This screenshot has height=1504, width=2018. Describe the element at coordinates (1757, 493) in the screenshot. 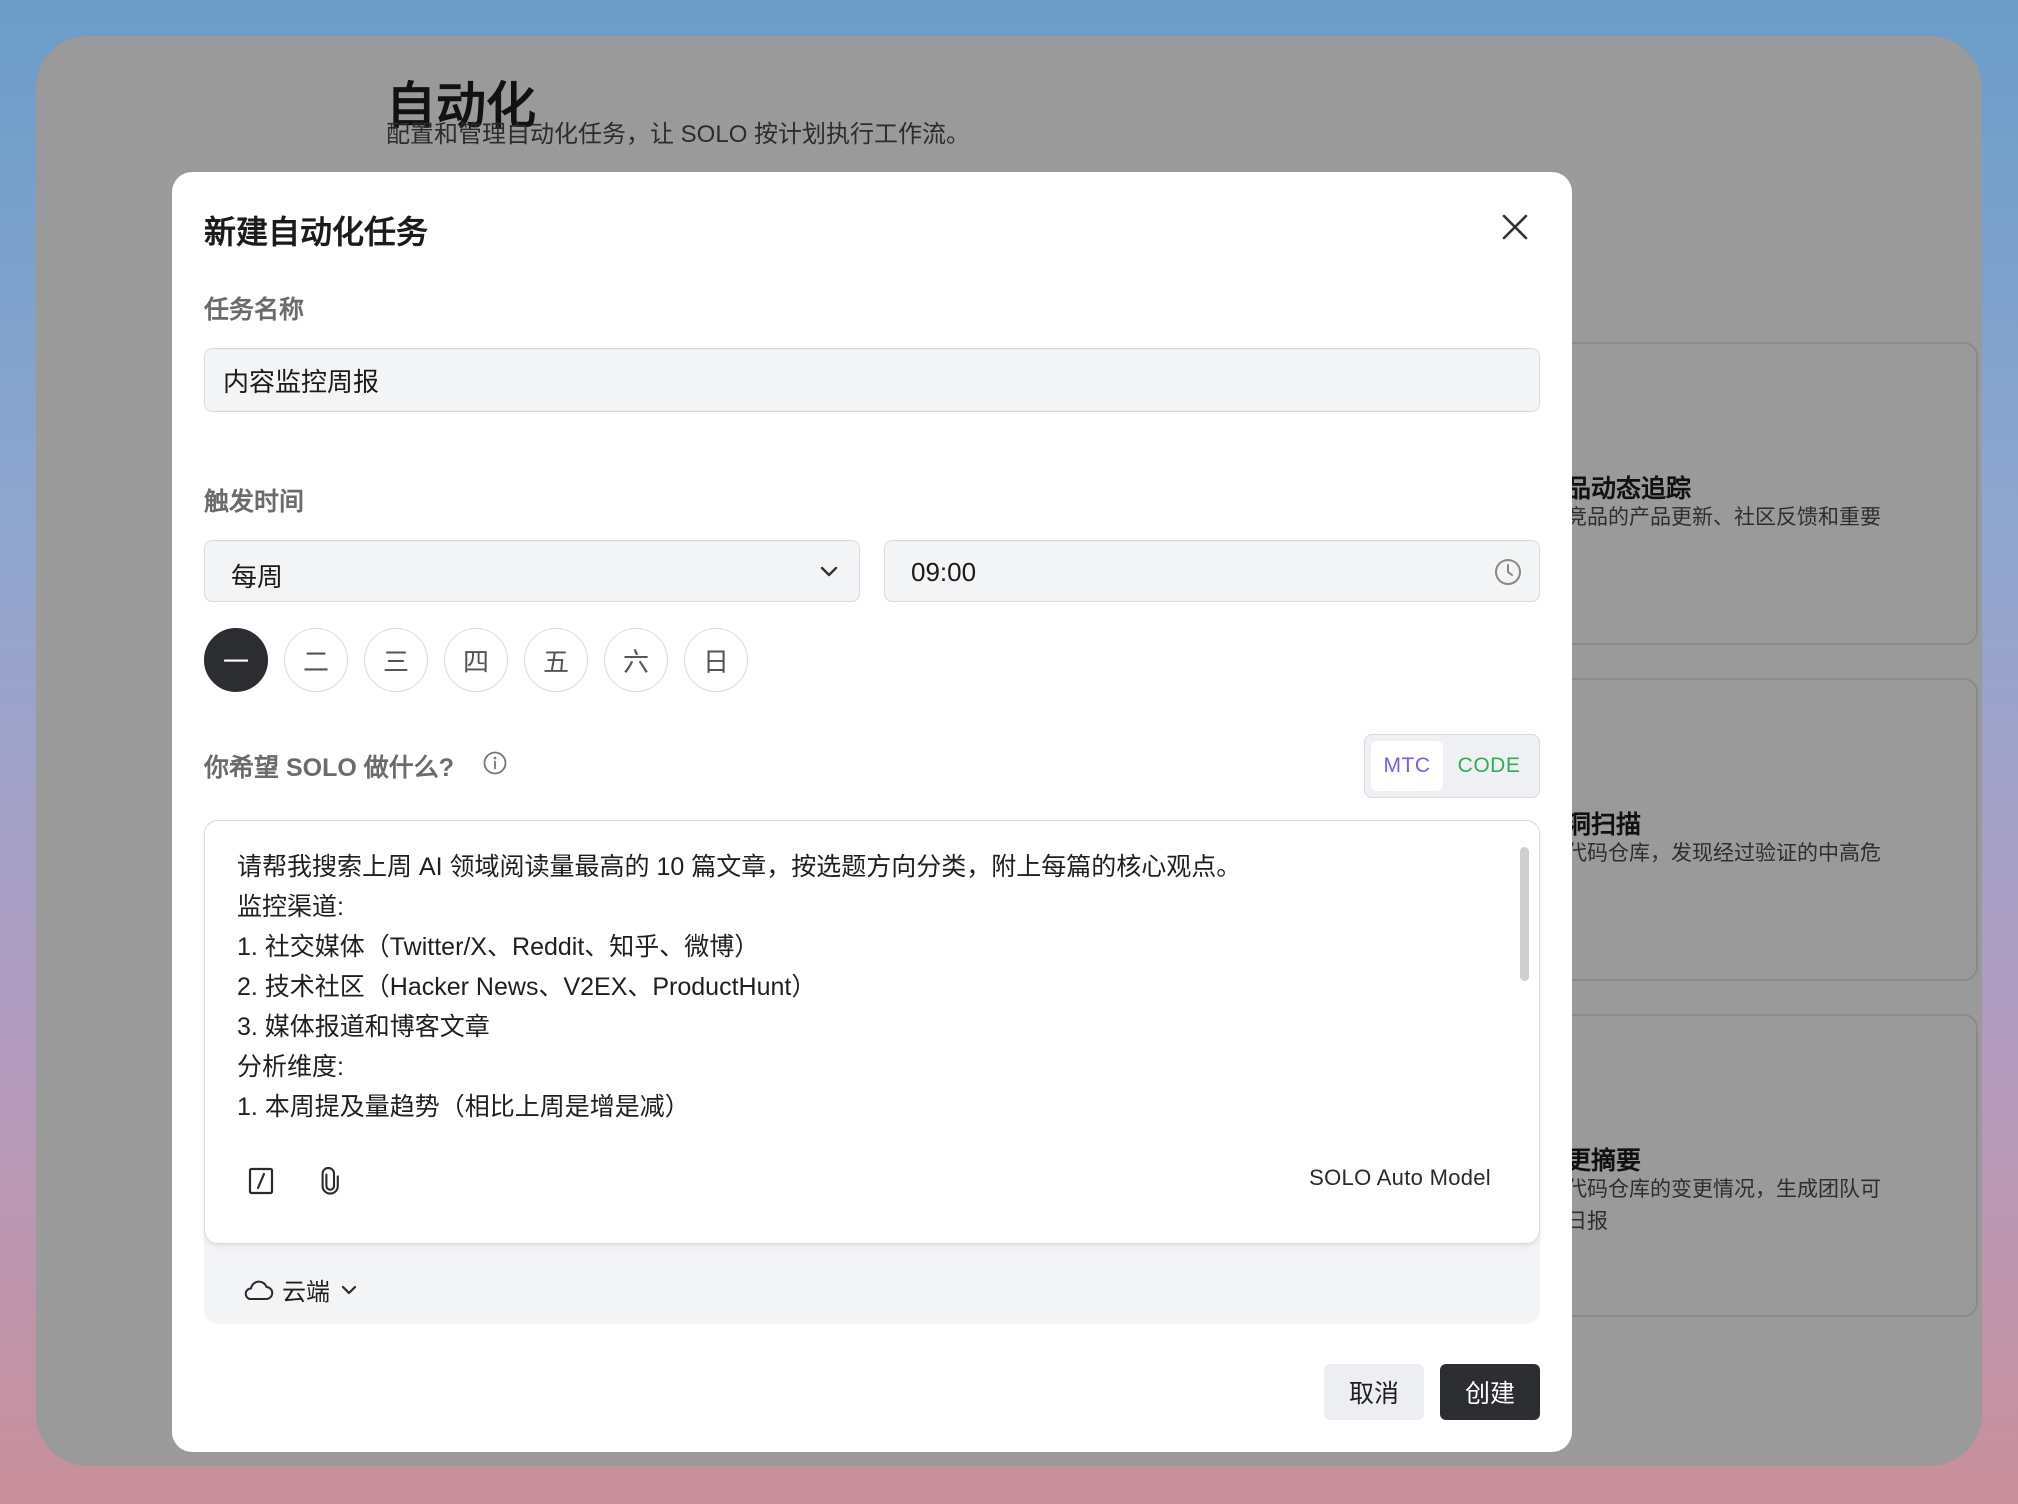

I see `automation-card: 品动态追踪 竞品的产品更新、社区反馈和重要` at that location.